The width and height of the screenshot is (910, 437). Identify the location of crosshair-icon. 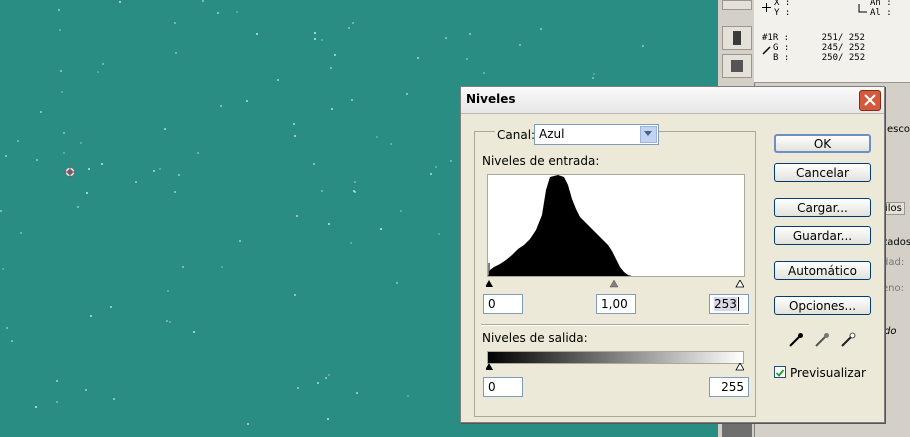
(766, 7).